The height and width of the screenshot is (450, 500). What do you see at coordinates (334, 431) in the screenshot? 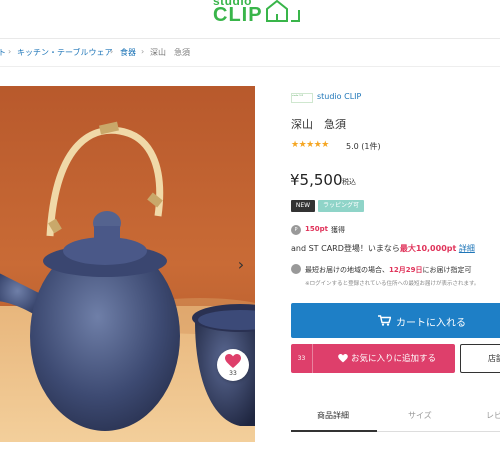
I see `active-tab-indicator` at bounding box center [334, 431].